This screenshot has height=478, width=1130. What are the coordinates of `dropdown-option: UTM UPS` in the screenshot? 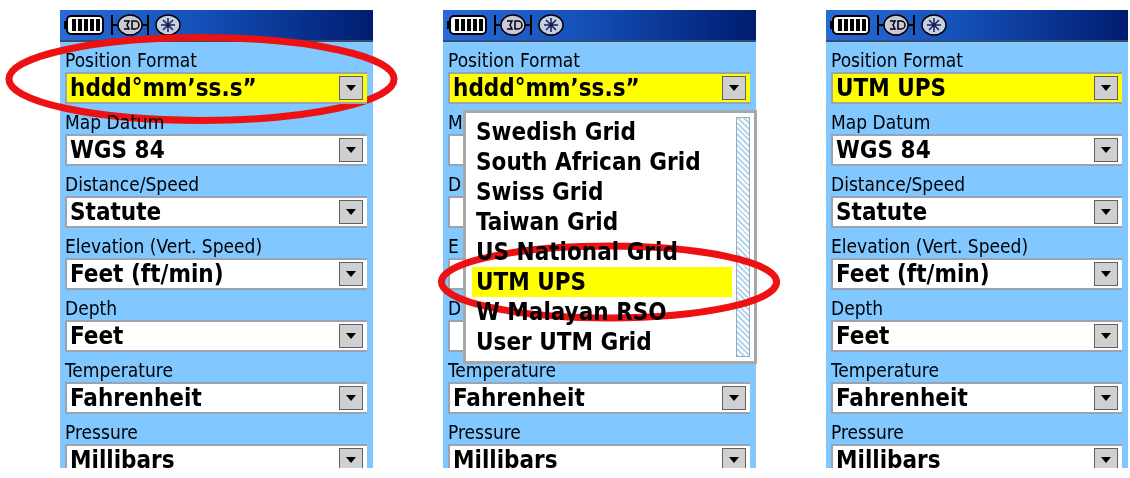 It's located at (602, 282).